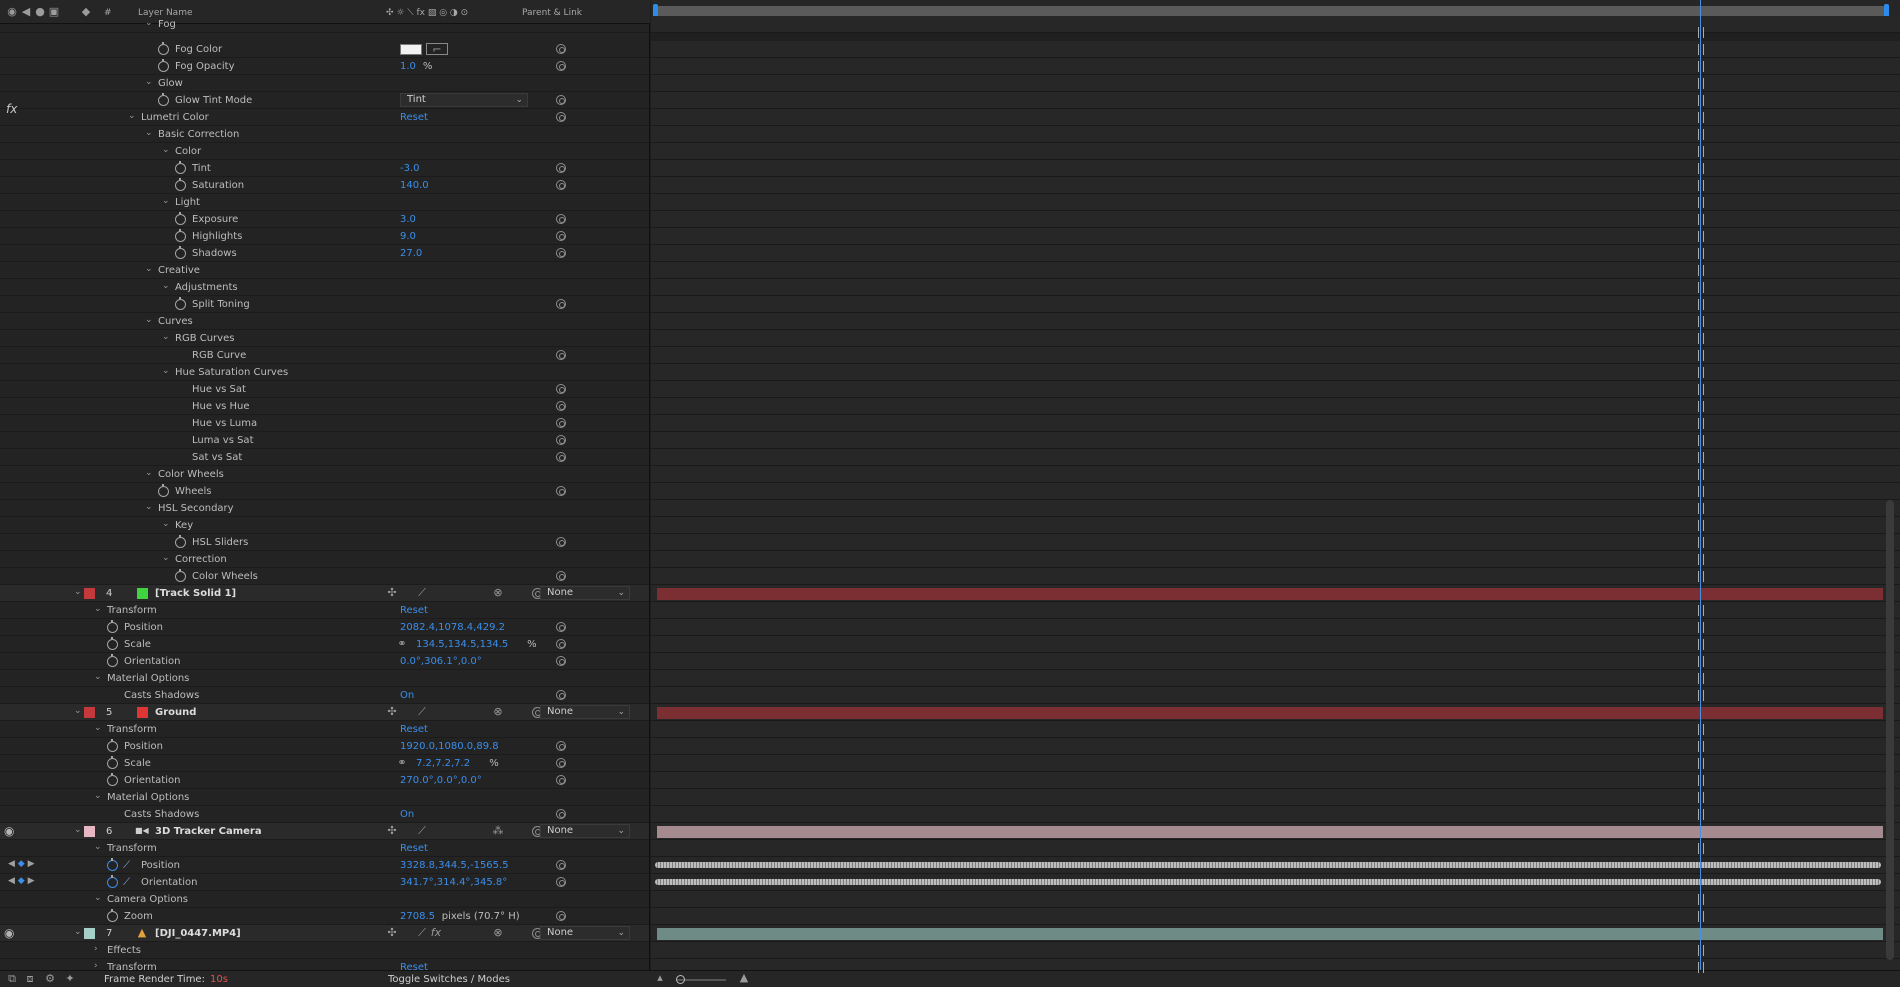 The width and height of the screenshot is (1900, 987). What do you see at coordinates (449, 979) in the screenshot?
I see `toggle-switches-modes-button: Toggle Switches / Modes` at bounding box center [449, 979].